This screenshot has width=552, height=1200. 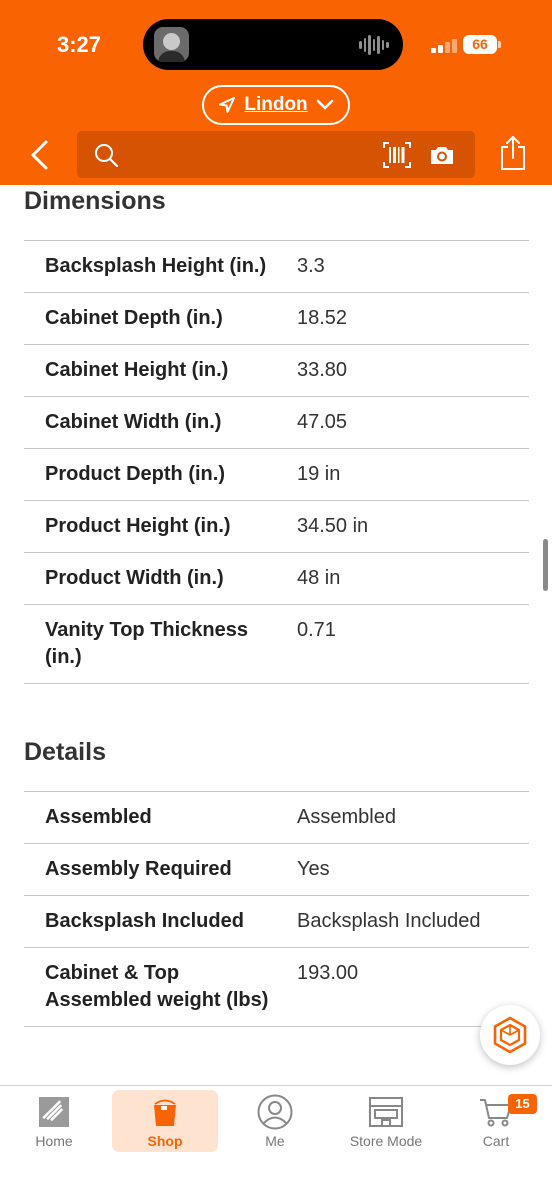 I want to click on cellular-signal-icon, so click(x=444, y=45).